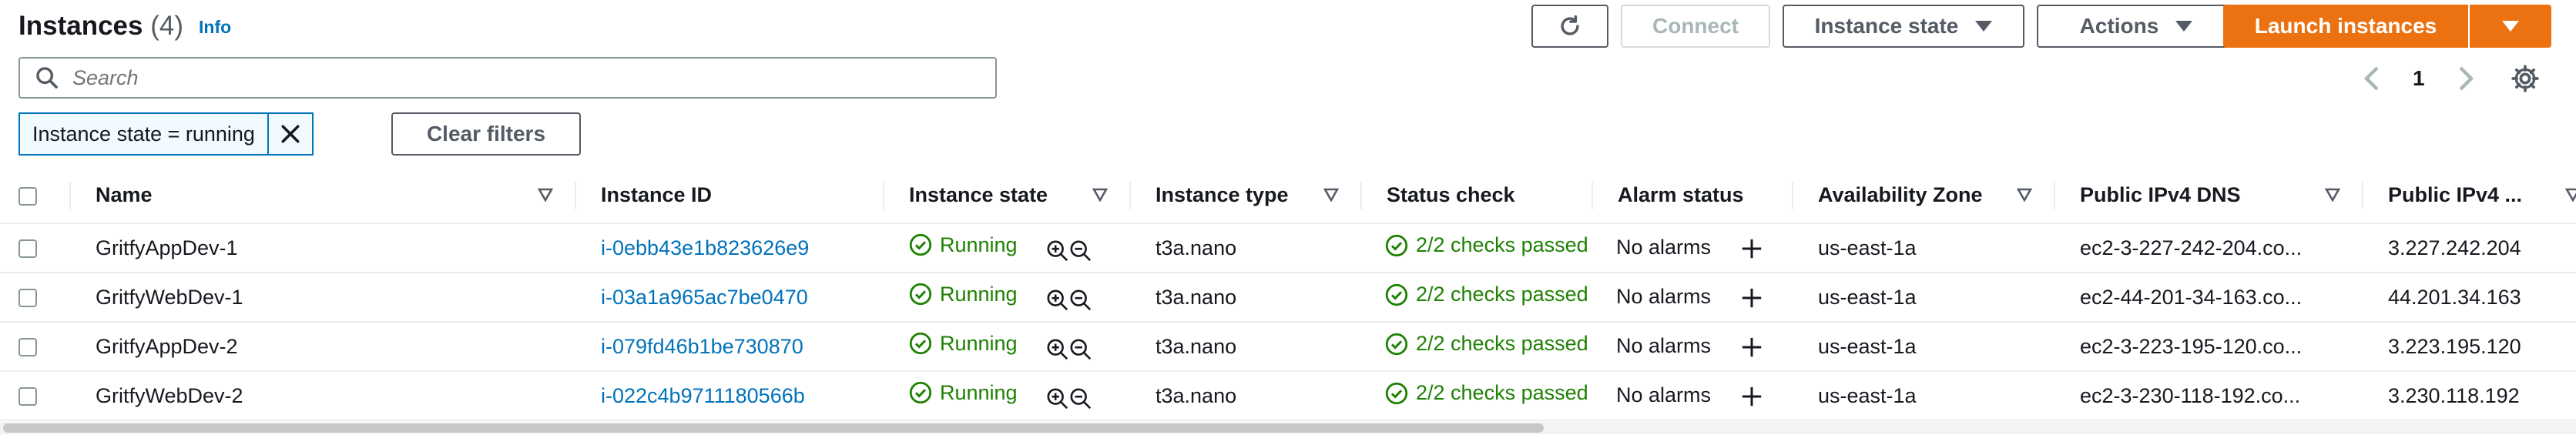 Image resolution: width=2576 pixels, height=445 pixels. What do you see at coordinates (1664, 395) in the screenshot?
I see `alarm-label: No alarms` at bounding box center [1664, 395].